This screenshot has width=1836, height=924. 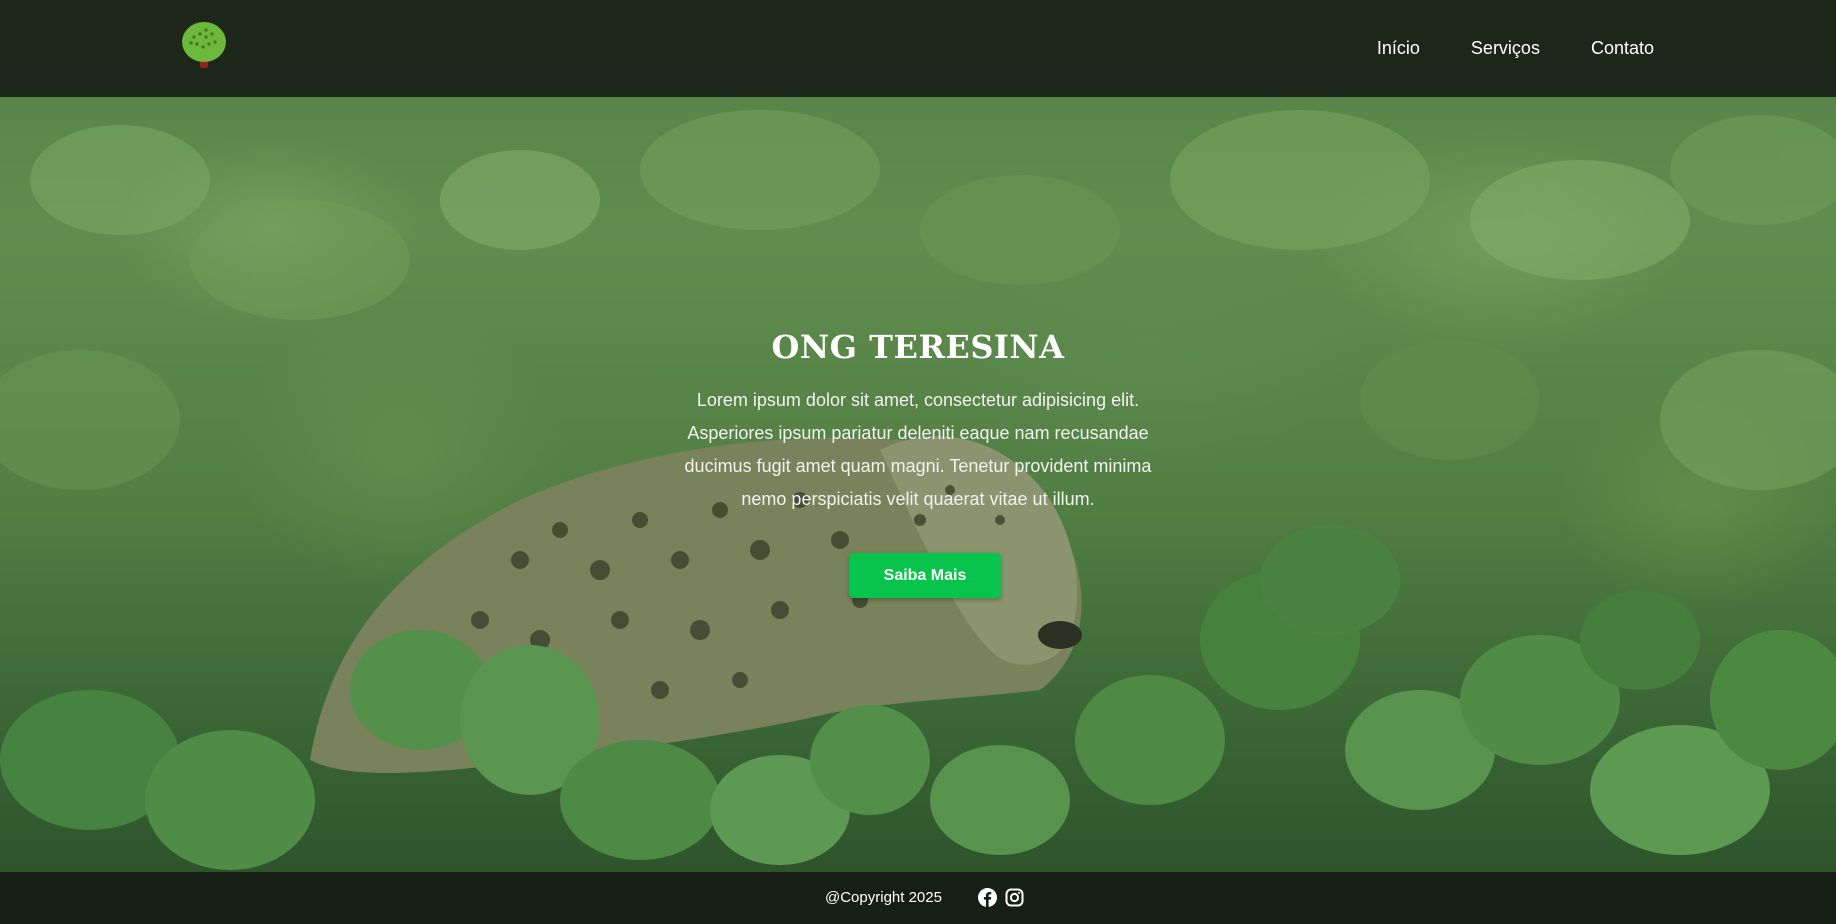 I want to click on nav-link-contato: Contato, so click(x=1622, y=48).